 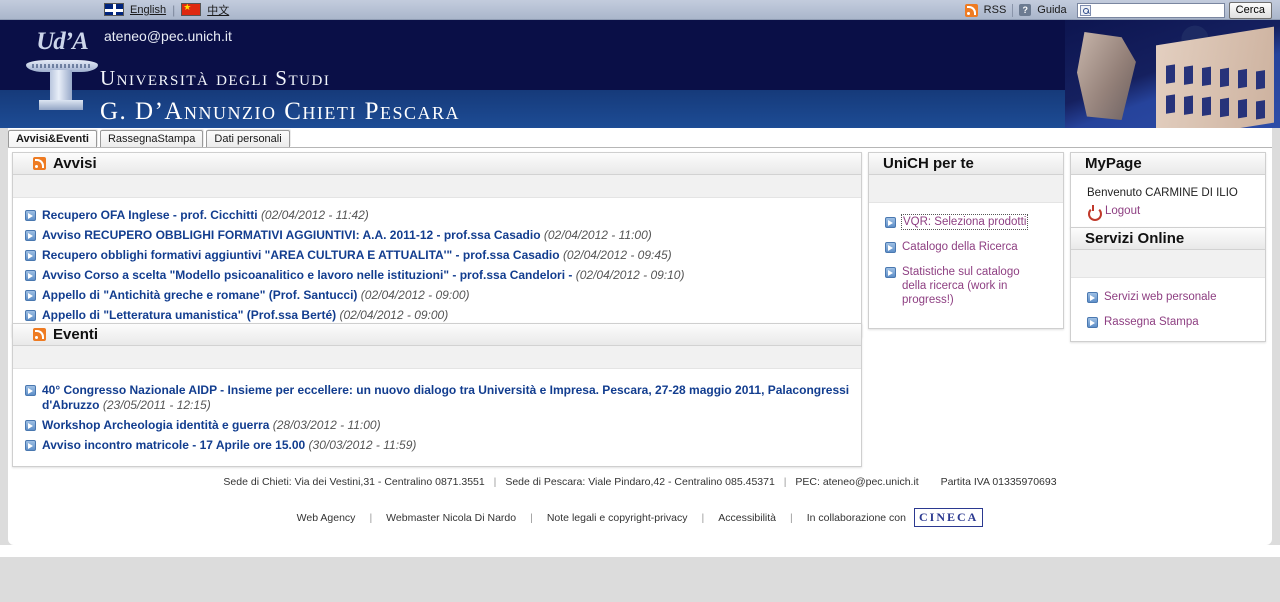 I want to click on footer-link-accessibilita: Accessibilità, so click(x=747, y=518).